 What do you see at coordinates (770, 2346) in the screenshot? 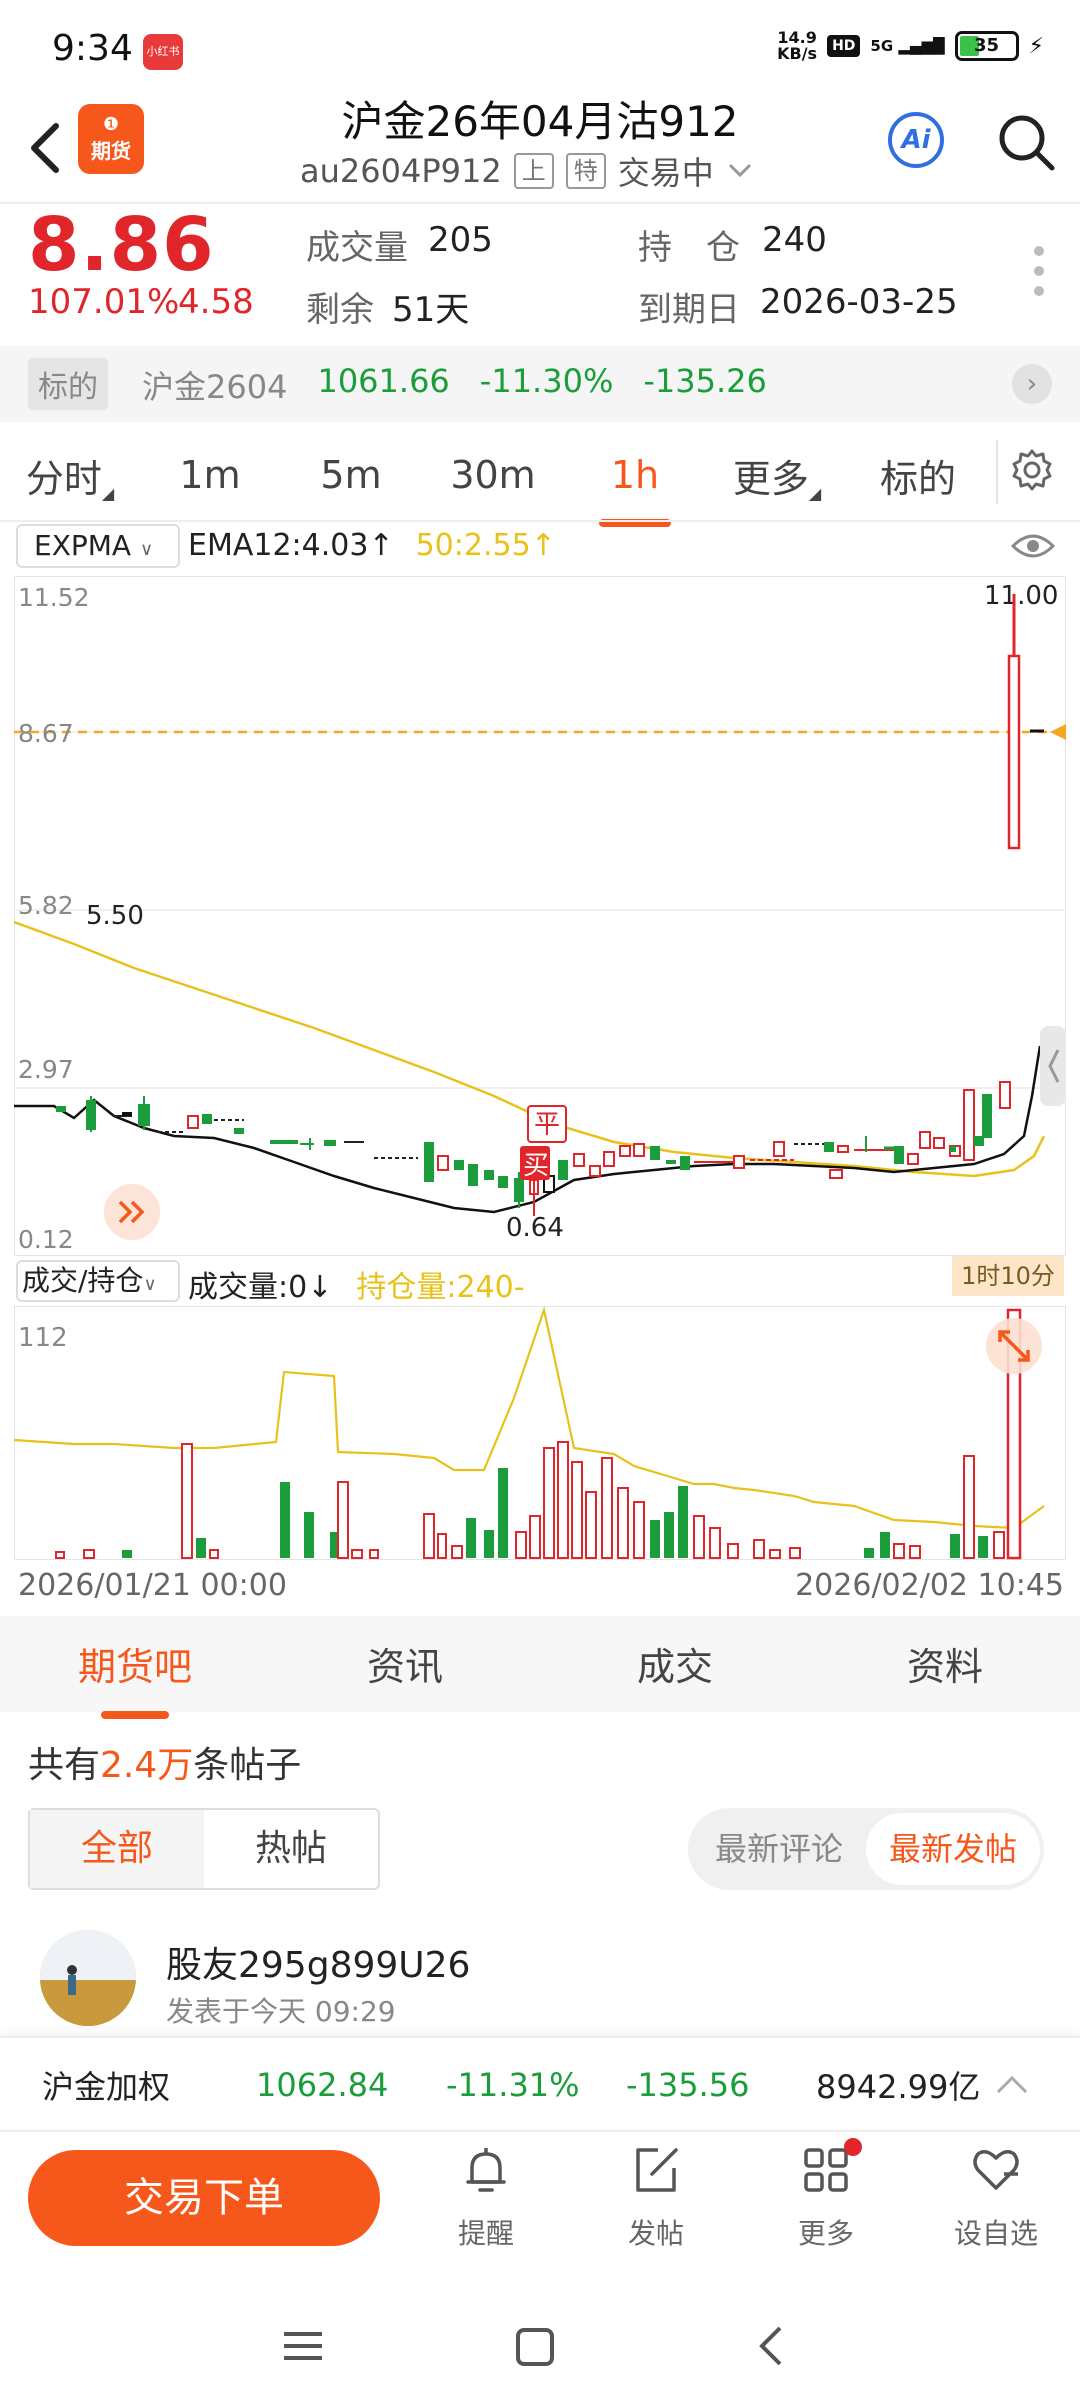
I see `back-icon` at bounding box center [770, 2346].